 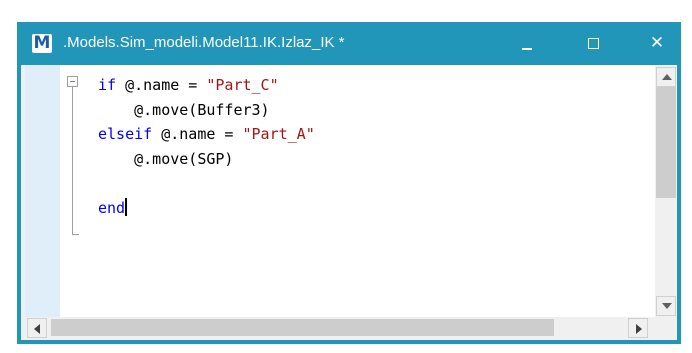 What do you see at coordinates (527, 49) in the screenshot?
I see `minimize-icon` at bounding box center [527, 49].